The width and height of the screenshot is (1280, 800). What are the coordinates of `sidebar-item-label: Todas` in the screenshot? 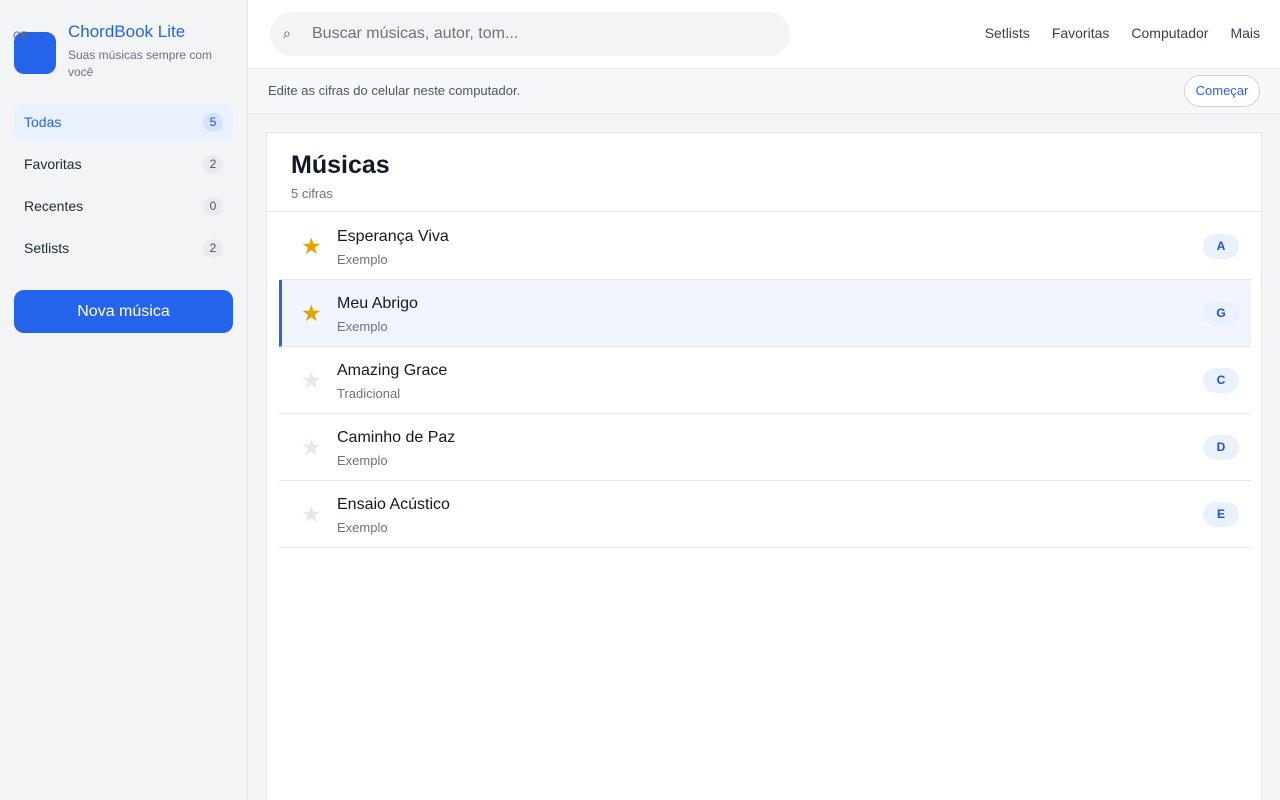 It's located at (43, 122).